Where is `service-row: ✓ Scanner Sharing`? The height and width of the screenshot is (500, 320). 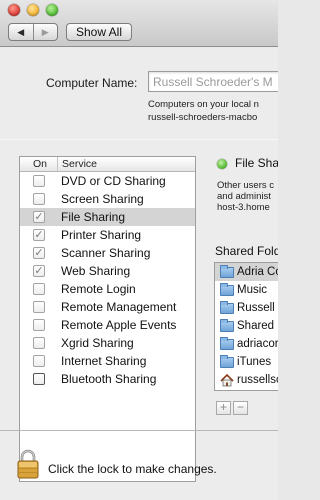
service-row: ✓ Scanner Sharing is located at coordinates (107, 253).